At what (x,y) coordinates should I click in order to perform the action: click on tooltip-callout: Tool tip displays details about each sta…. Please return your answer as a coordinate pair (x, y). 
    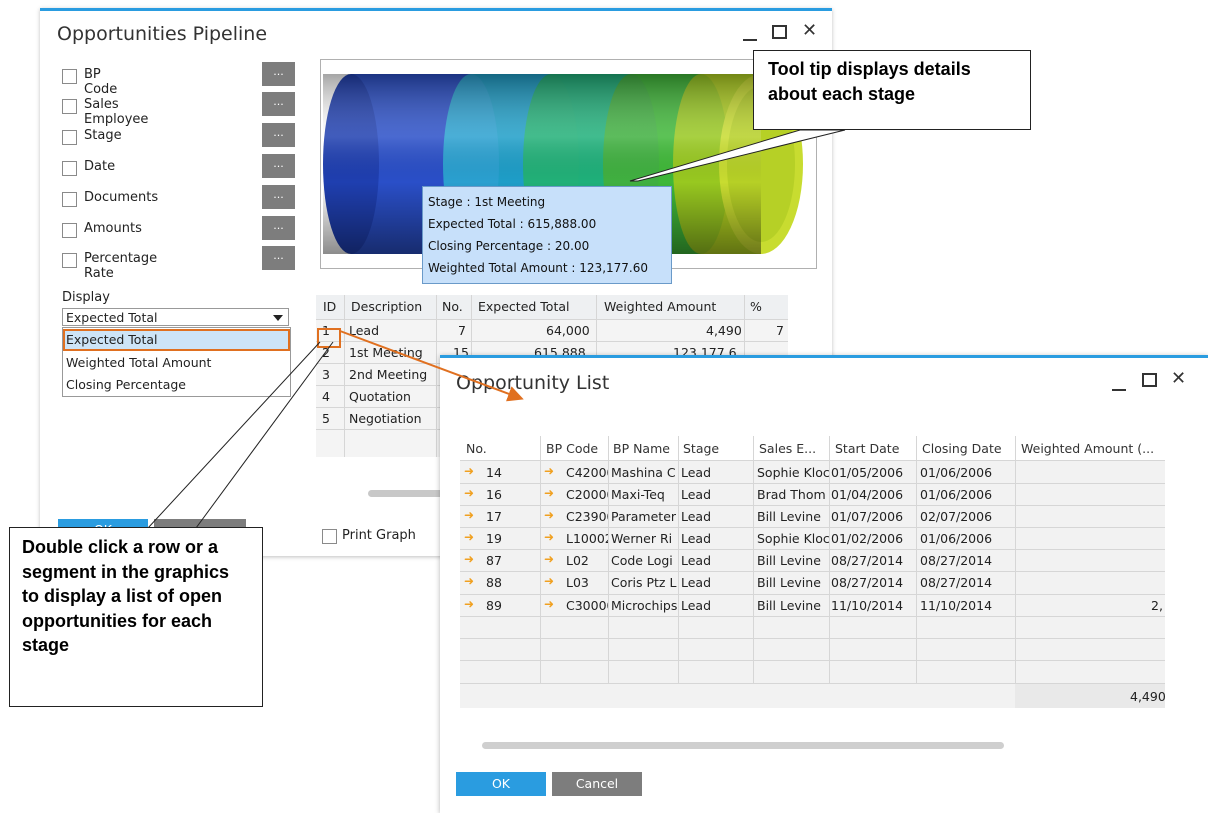
    Looking at the image, I should click on (892, 90).